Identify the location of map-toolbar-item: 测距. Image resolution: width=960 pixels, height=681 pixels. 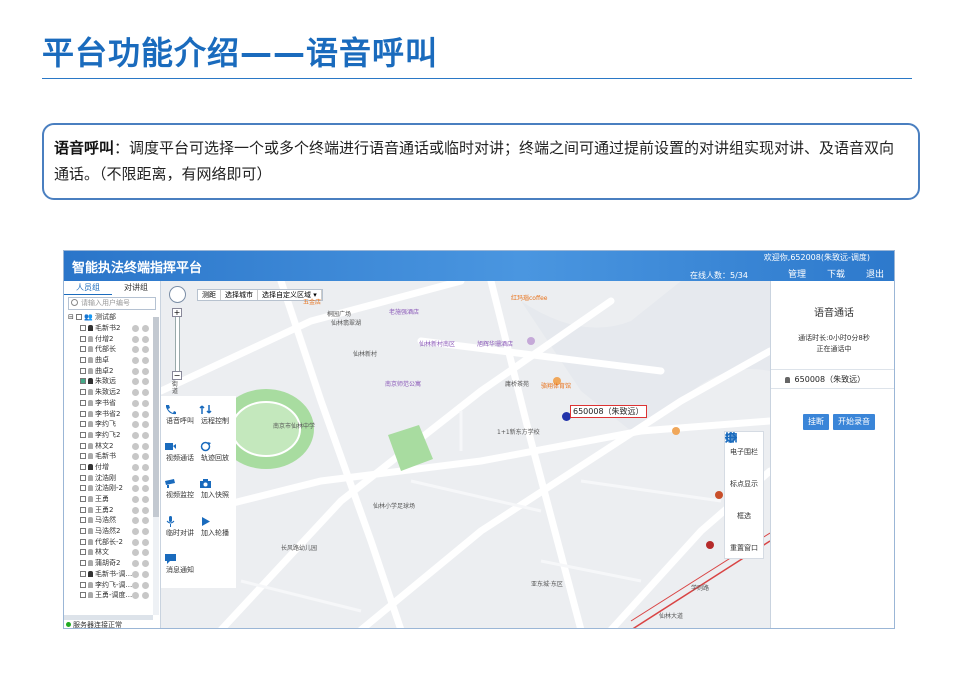
(209, 295).